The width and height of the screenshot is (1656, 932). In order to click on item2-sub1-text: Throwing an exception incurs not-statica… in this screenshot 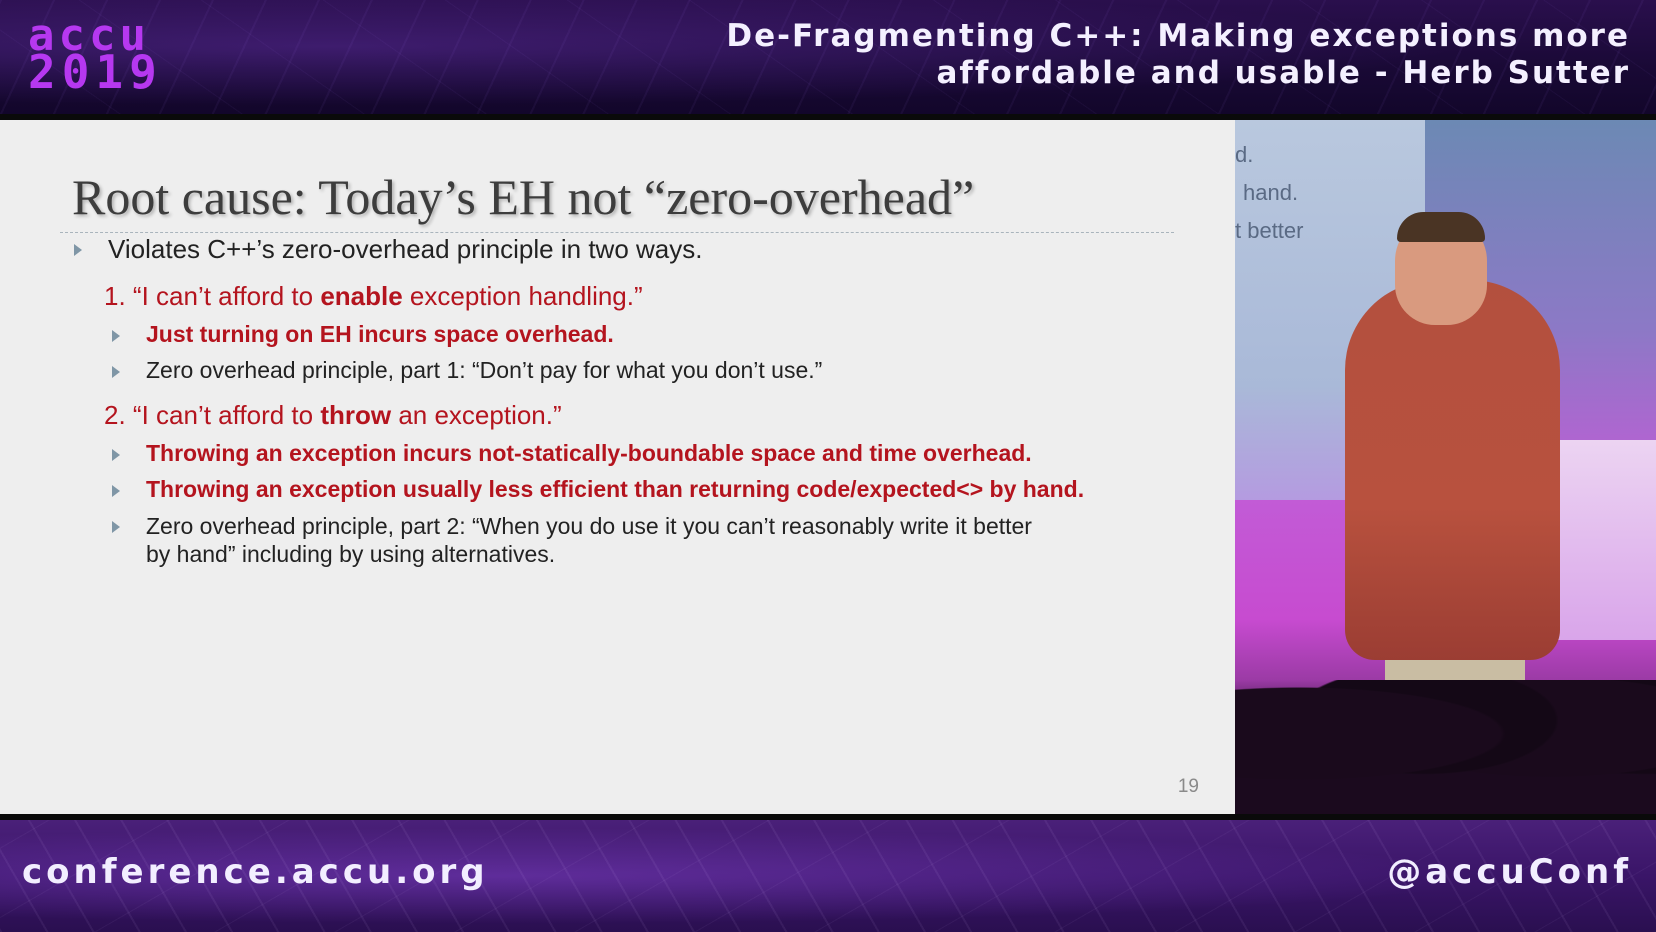, I will do `click(589, 453)`.